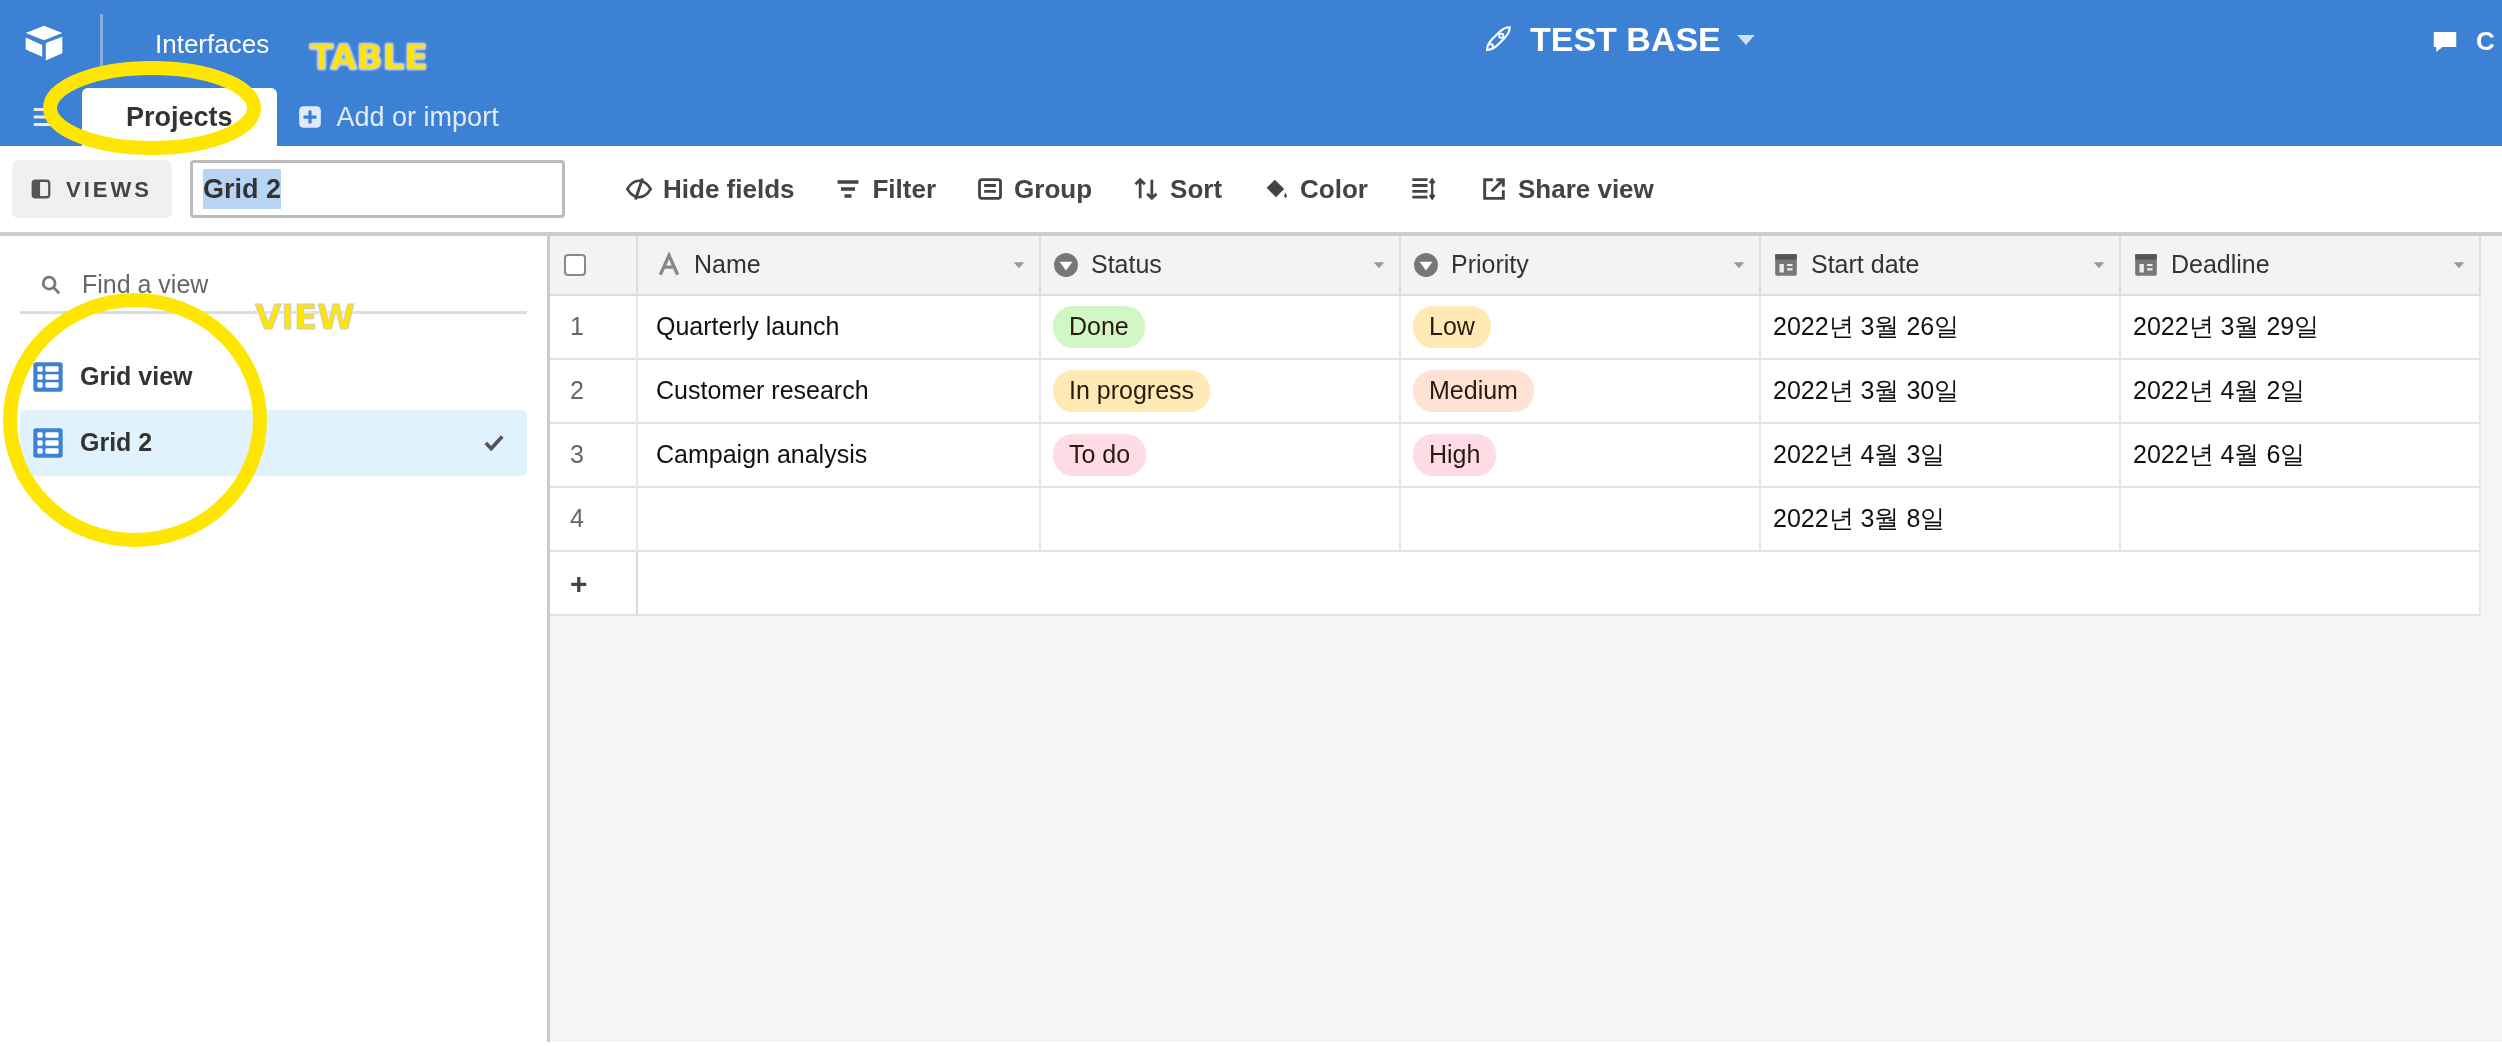 This screenshot has width=2502, height=1046. I want to click on status-tag: Done, so click(1099, 327).